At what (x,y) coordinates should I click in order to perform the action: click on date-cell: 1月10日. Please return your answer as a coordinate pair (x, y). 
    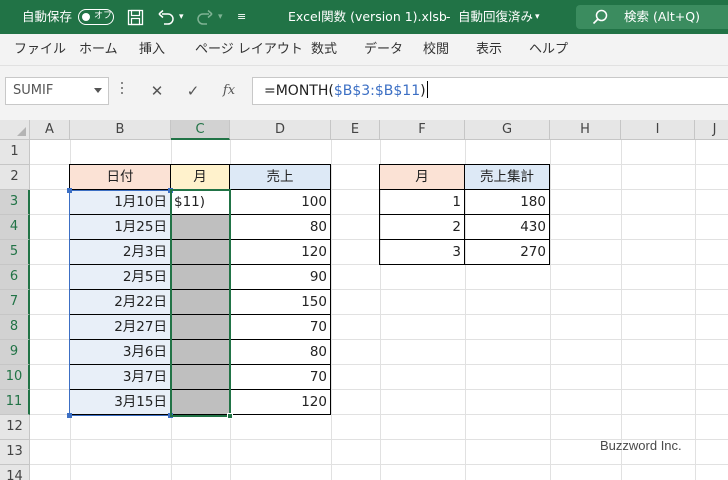
    Looking at the image, I should click on (120, 202).